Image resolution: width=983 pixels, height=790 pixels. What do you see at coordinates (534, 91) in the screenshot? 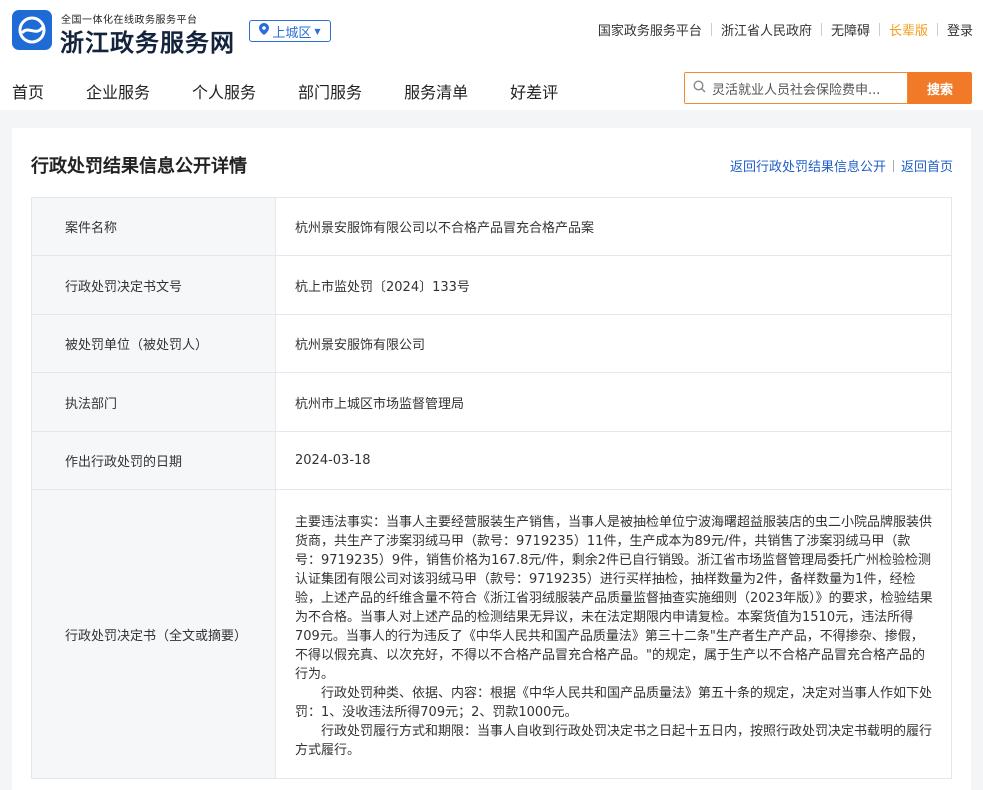
I see `nav-item-feedback: 好差评` at bounding box center [534, 91].